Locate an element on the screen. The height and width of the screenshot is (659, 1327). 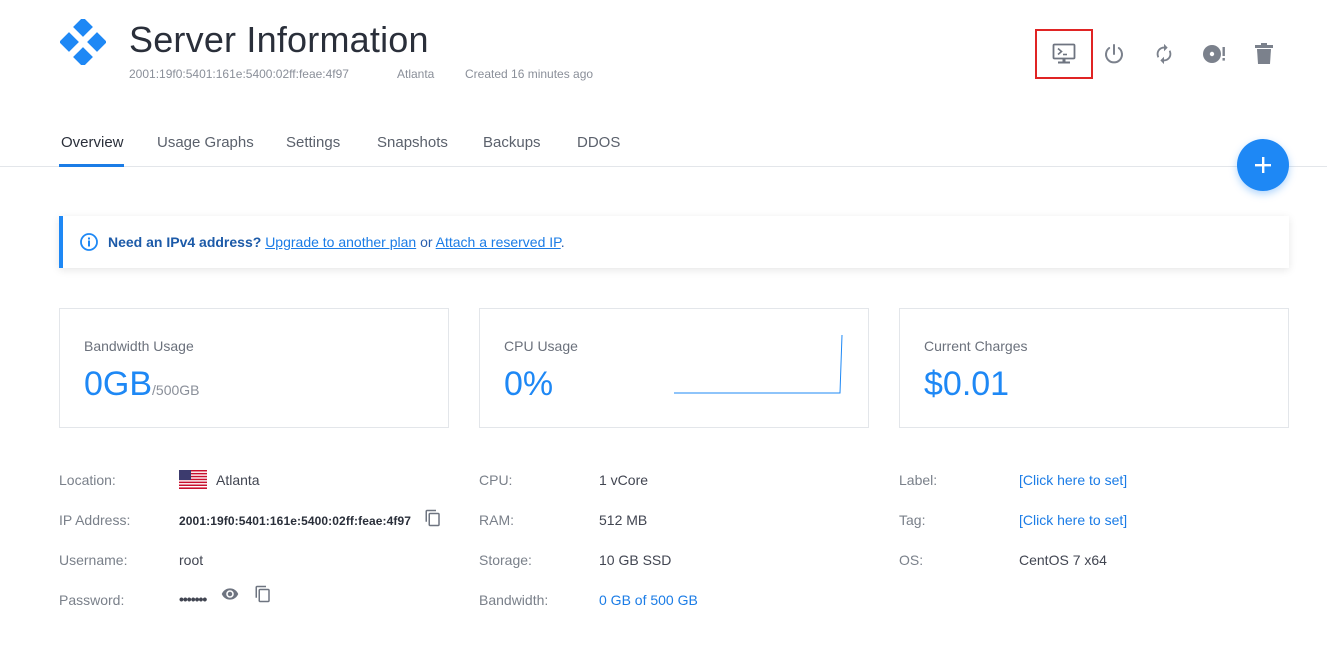
bandwidth-usage-label: Bandwidth Usage is located at coordinates (139, 346).